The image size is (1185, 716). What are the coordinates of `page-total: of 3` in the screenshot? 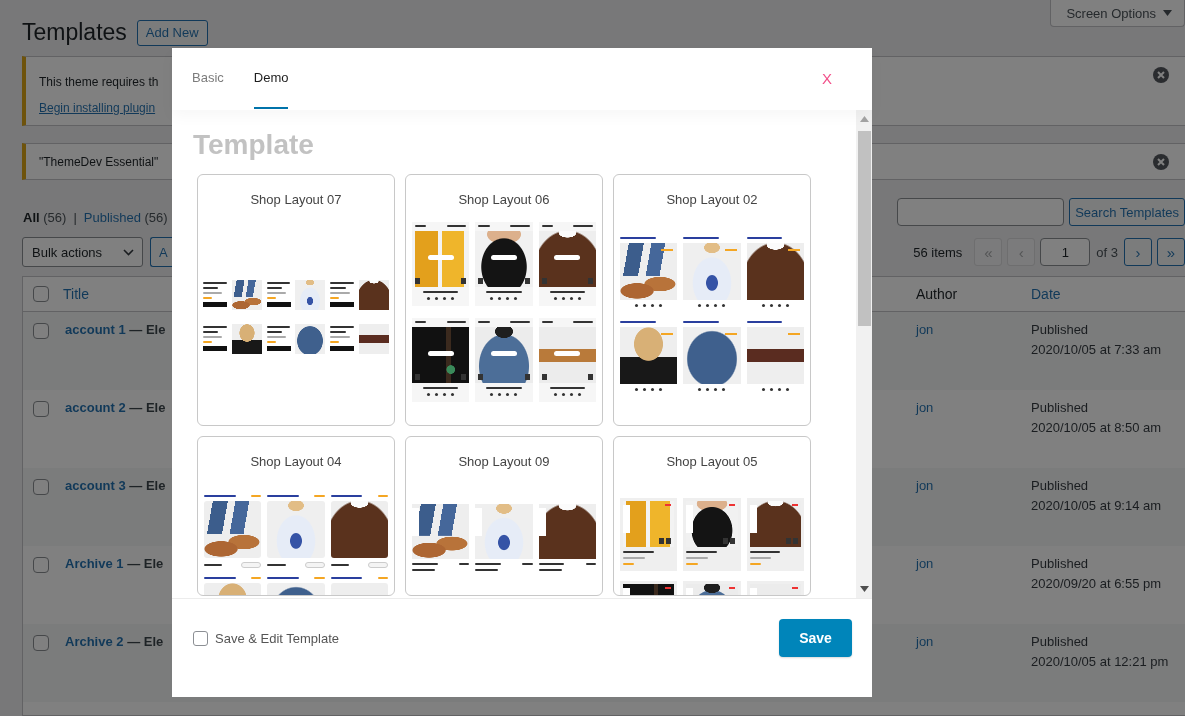 It's located at (1107, 252).